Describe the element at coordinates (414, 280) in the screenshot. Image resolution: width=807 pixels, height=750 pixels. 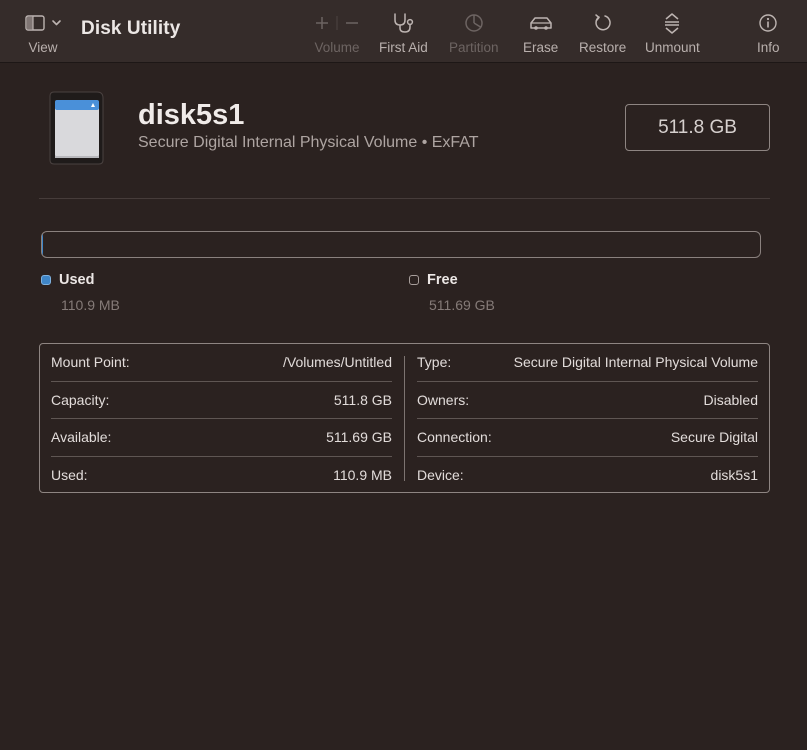
I see `free-swatch` at that location.